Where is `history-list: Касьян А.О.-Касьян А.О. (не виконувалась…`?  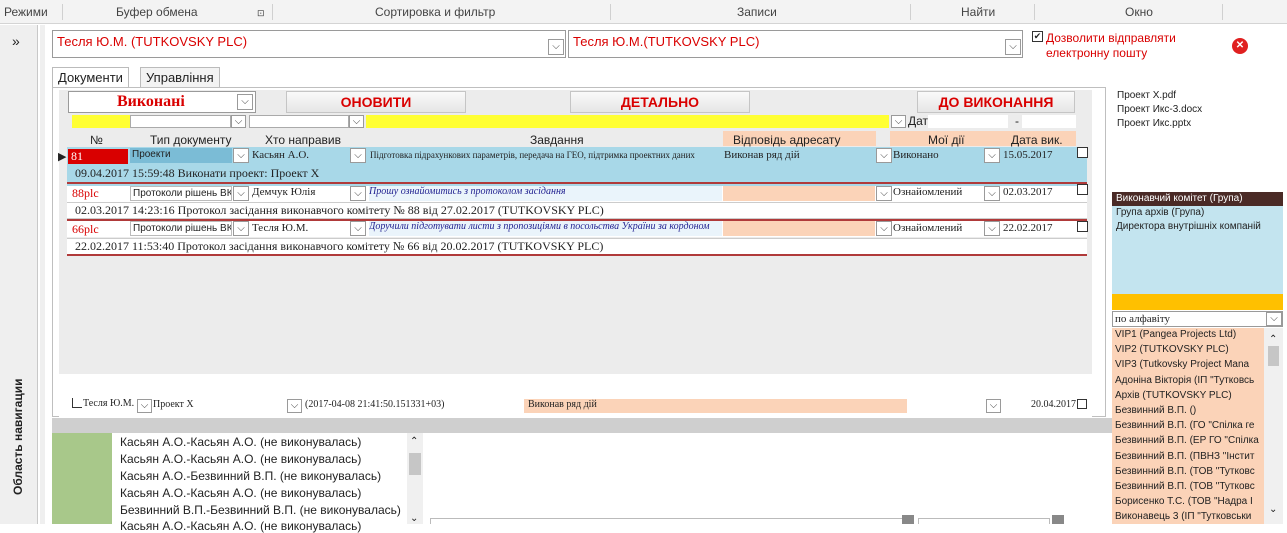
history-list: Касьян А.О.-Касьян А.О. (не виконувалась… is located at coordinates (259, 483).